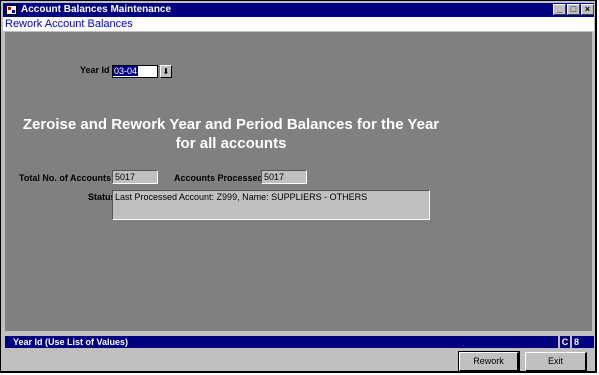 The image size is (599, 375). What do you see at coordinates (69, 24) in the screenshot?
I see `form-header-text: Rework Account Balances` at bounding box center [69, 24].